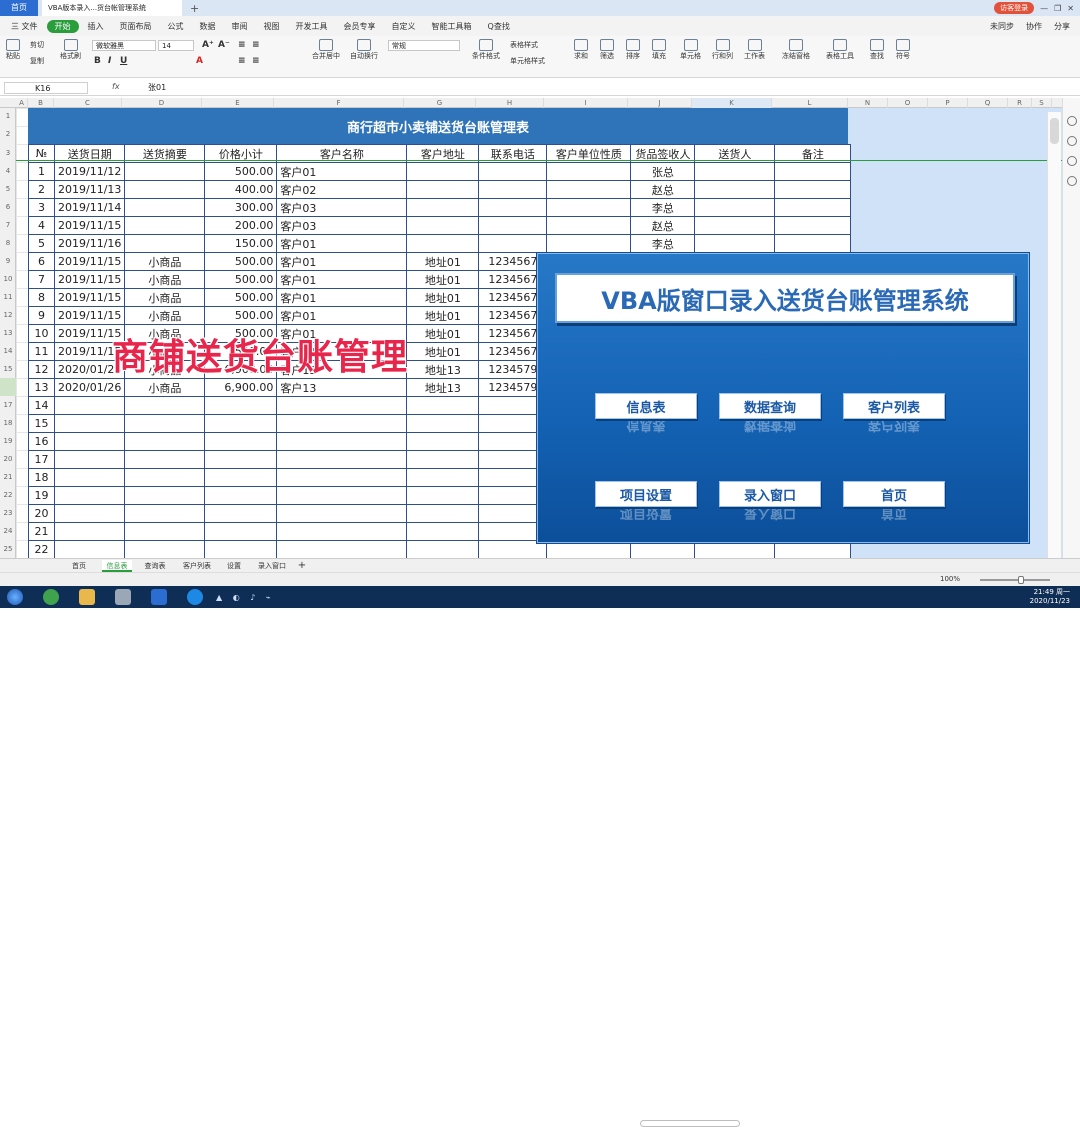 This screenshot has height=1127, width=1080. Describe the element at coordinates (1055, 597) in the screenshot. I see `clock: 21:49 周一 2020/11/23` at that location.